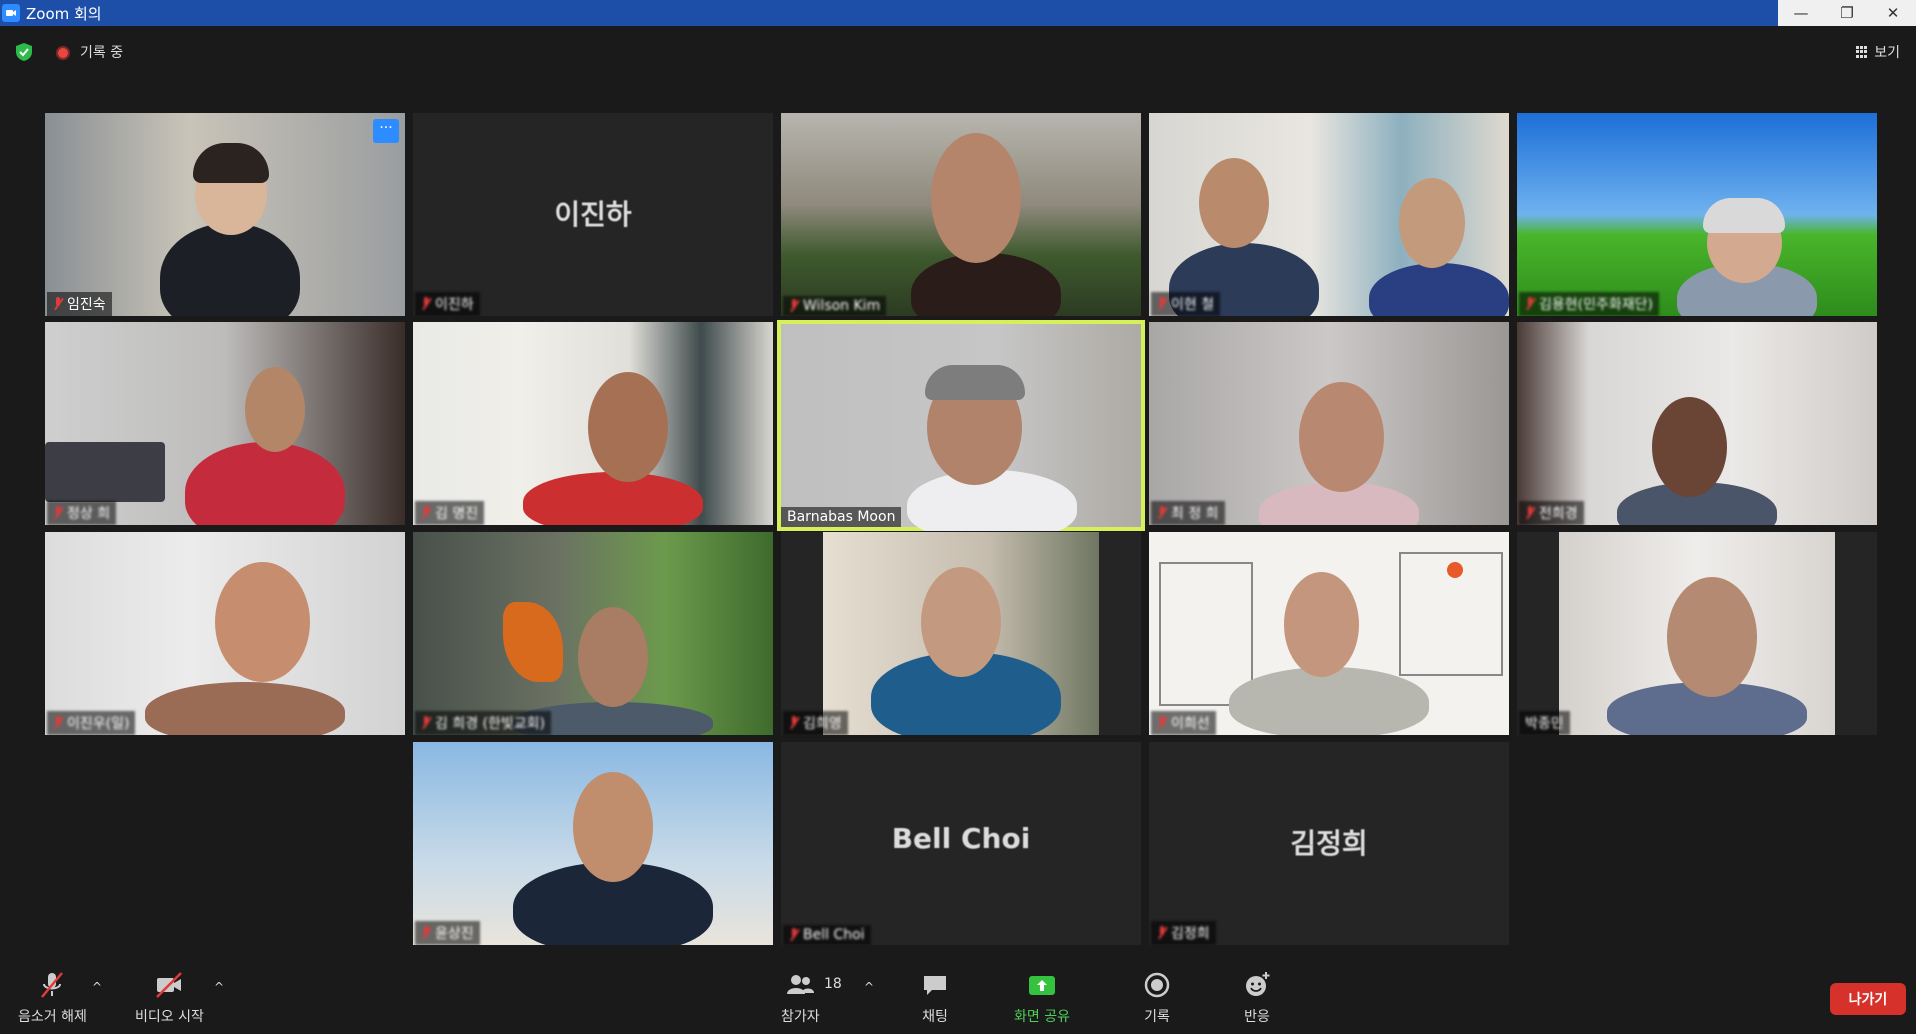 The image size is (1916, 1034). I want to click on participant-name: Wilson Kim, so click(835, 306).